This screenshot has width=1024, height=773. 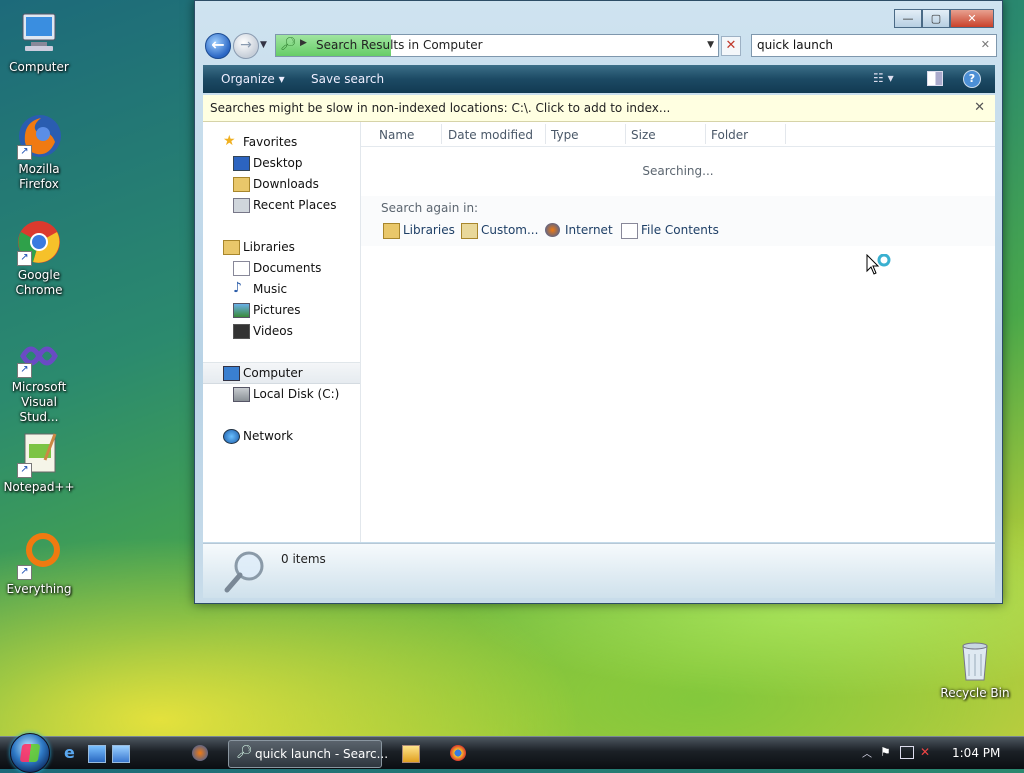 What do you see at coordinates (867, 752) in the screenshot?
I see `show-hidden-icons-icon: ︿` at bounding box center [867, 752].